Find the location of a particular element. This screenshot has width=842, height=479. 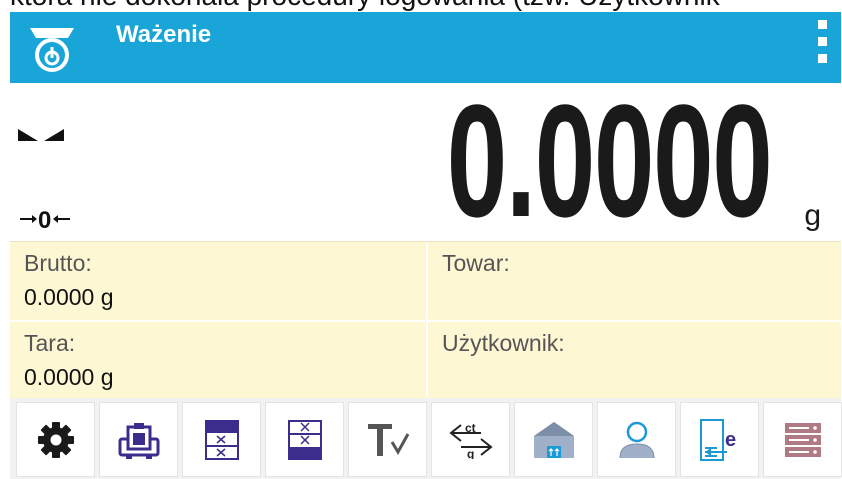

database-icon is located at coordinates (802, 439).